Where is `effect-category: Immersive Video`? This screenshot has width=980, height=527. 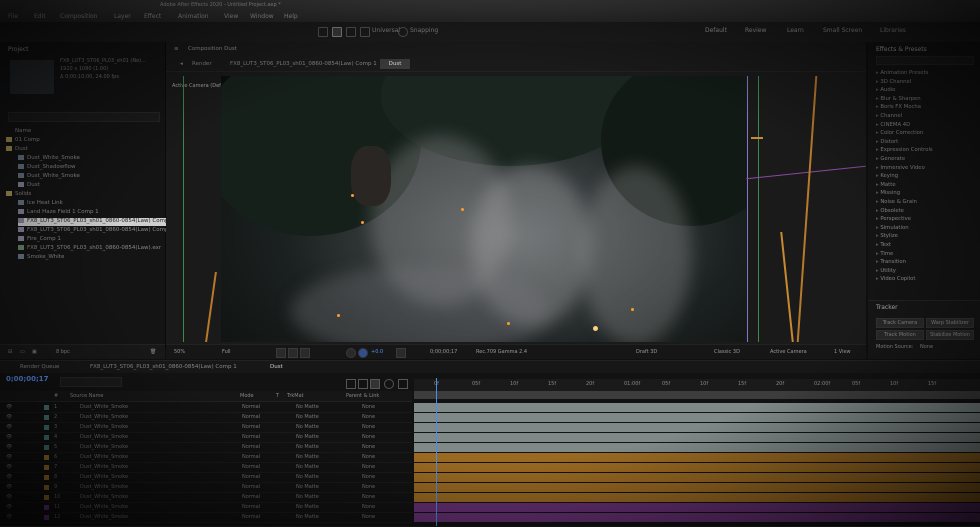
effect-category: Immersive Video is located at coordinates (900, 168).